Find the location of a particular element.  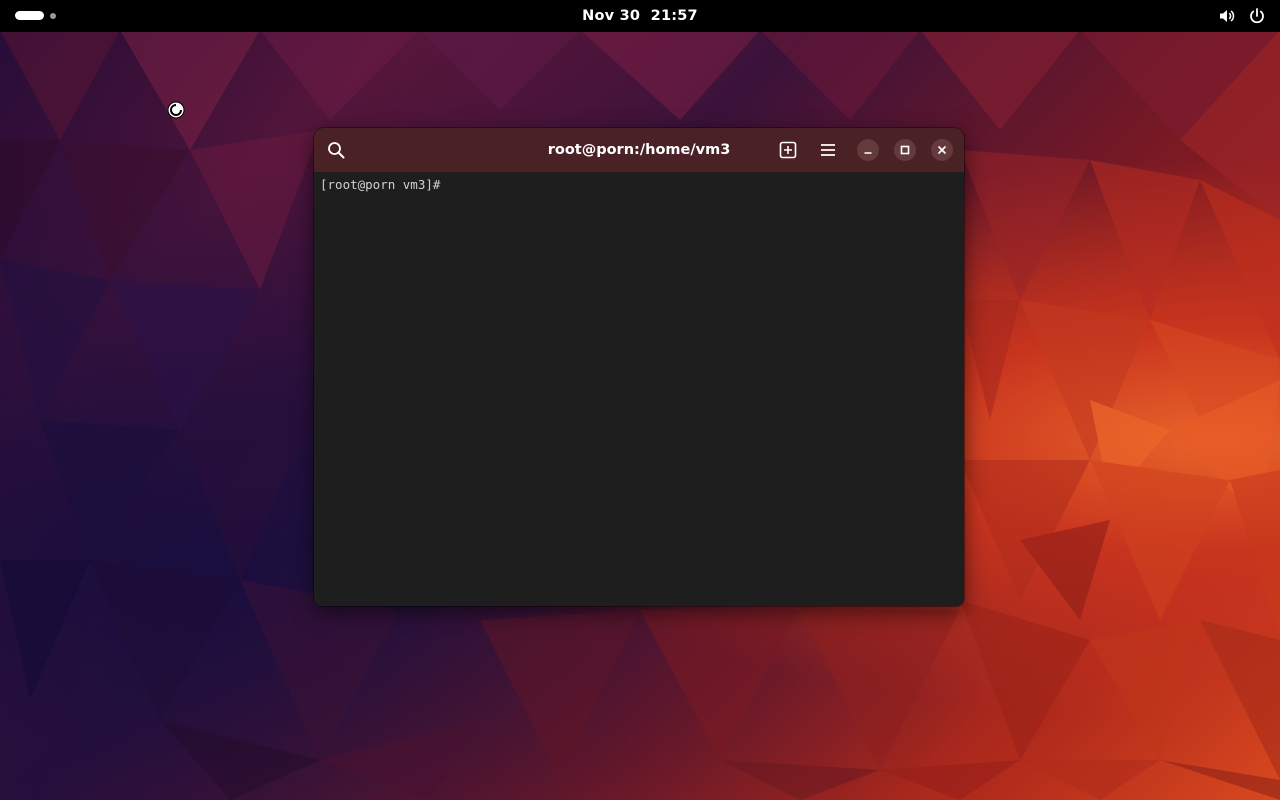

minimize-button is located at coordinates (868, 150).